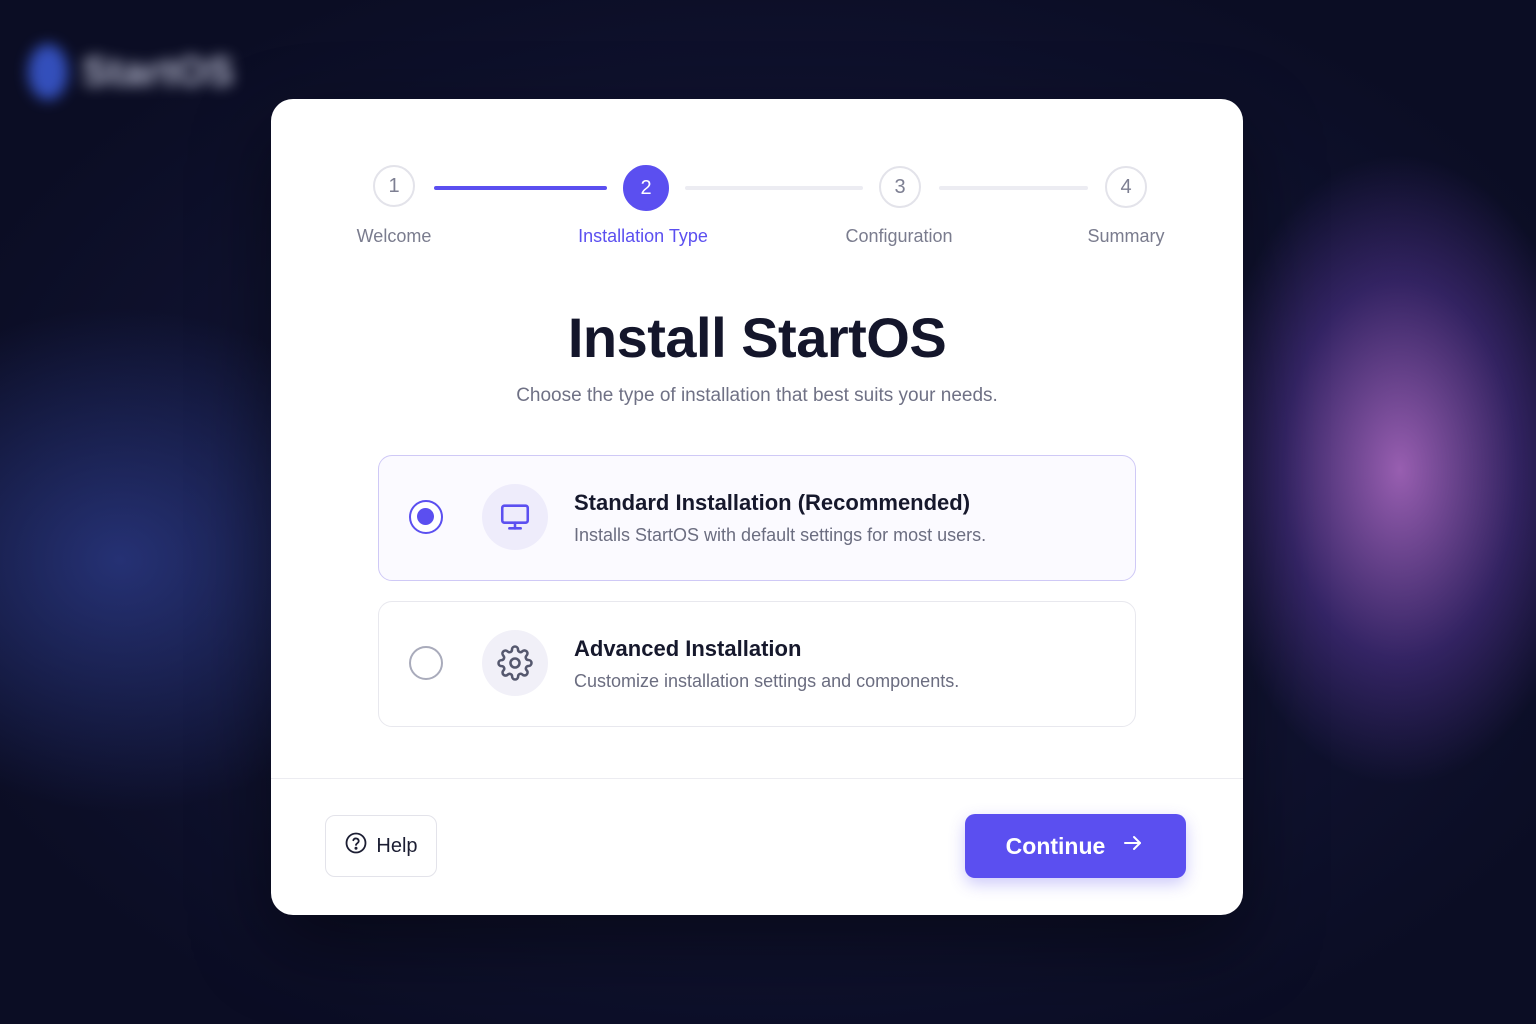  Describe the element at coordinates (643, 236) in the screenshot. I see `step-2-label: Installation Type` at that location.